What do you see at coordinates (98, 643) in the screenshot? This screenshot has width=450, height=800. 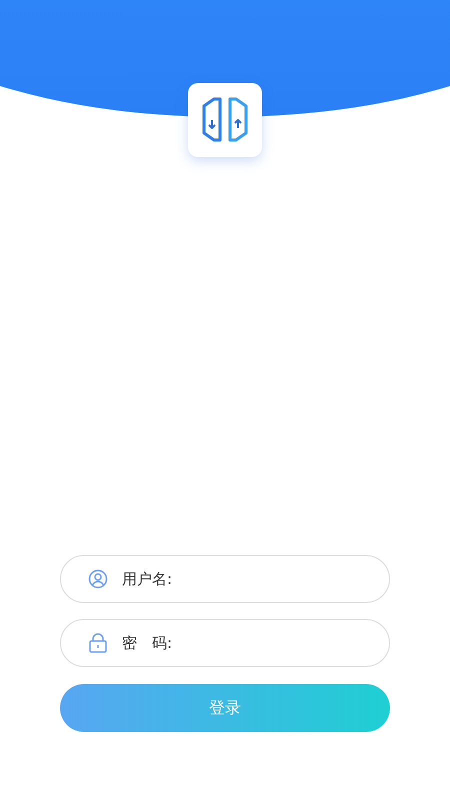 I see `lock-icon` at bounding box center [98, 643].